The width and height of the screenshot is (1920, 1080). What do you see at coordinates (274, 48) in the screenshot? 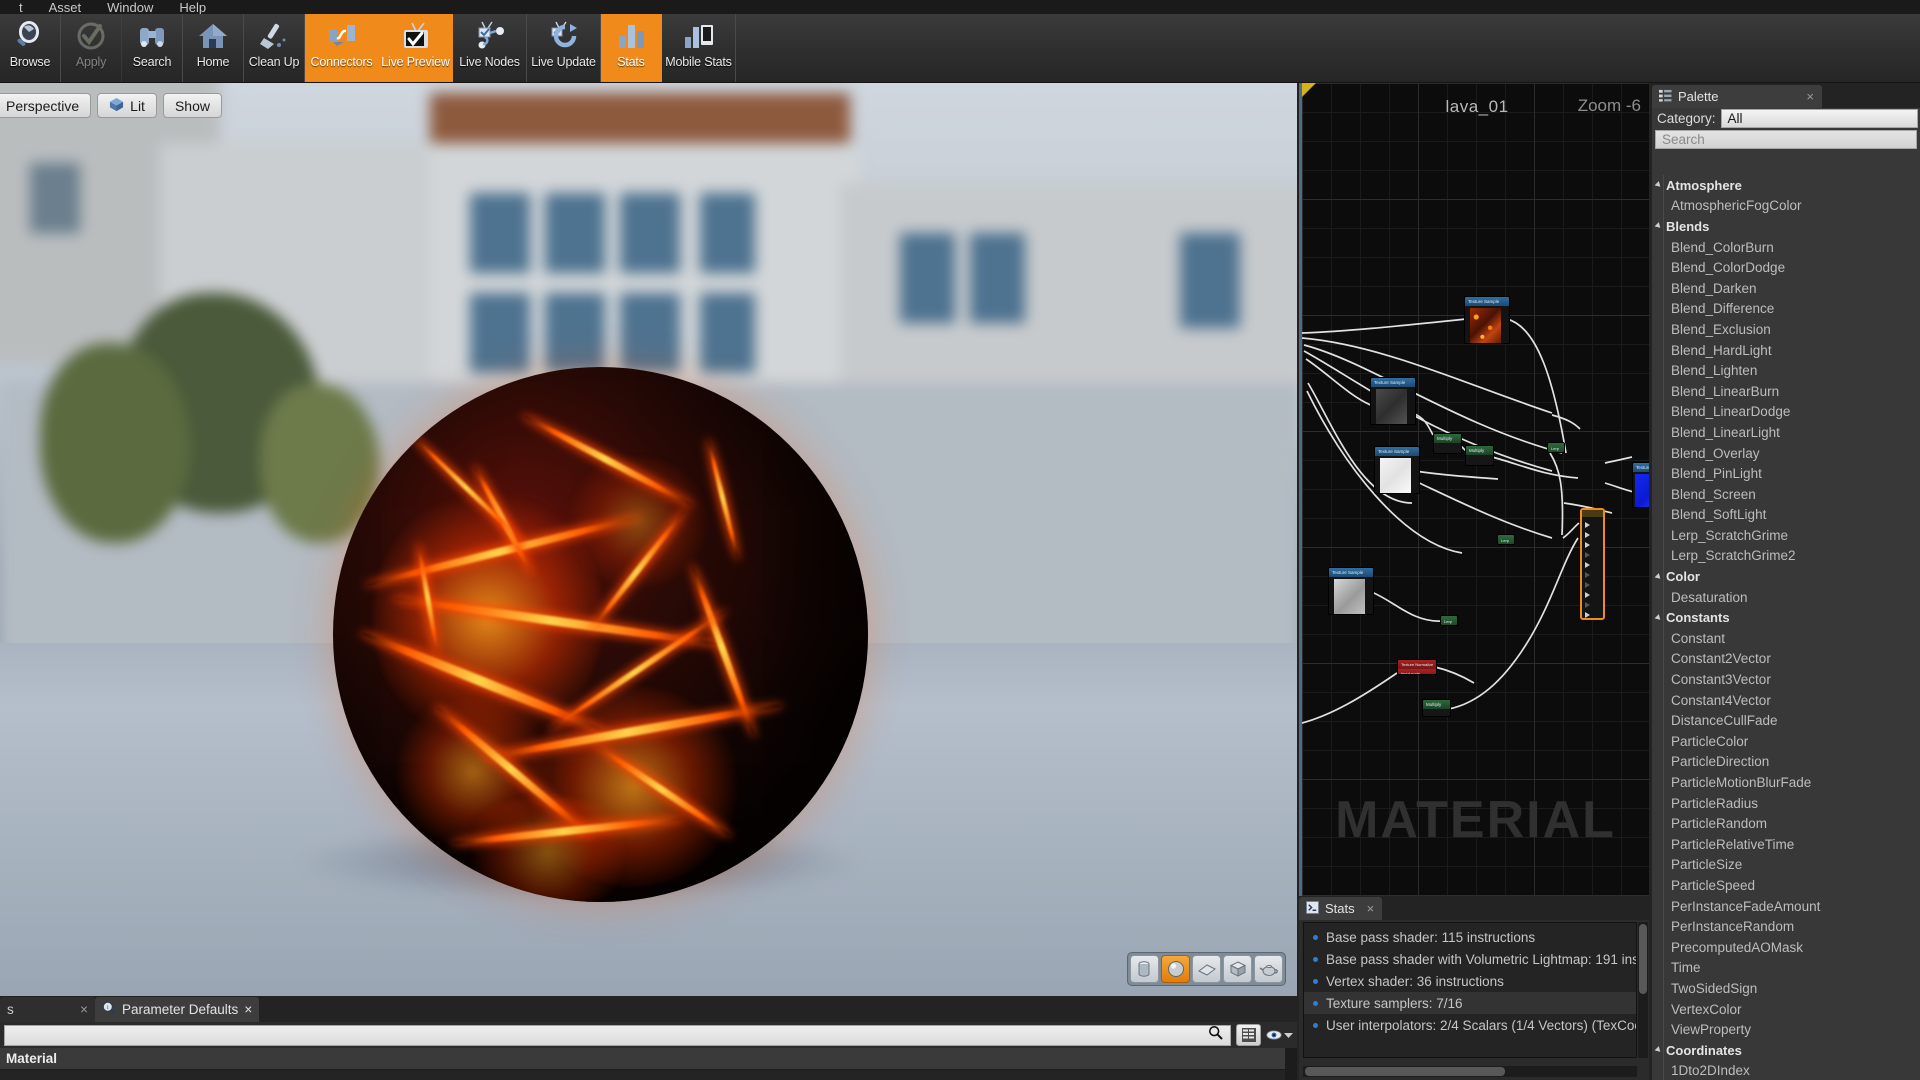
I see `toolbar-button-clean-up: Clean Up` at bounding box center [274, 48].